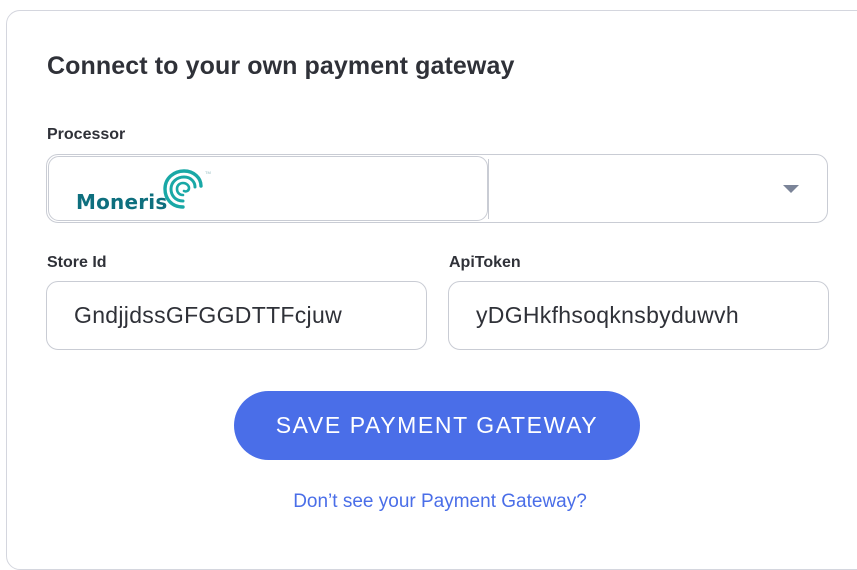 The image size is (857, 570). Describe the element at coordinates (77, 262) in the screenshot. I see `store-id-label: Store Id` at that location.